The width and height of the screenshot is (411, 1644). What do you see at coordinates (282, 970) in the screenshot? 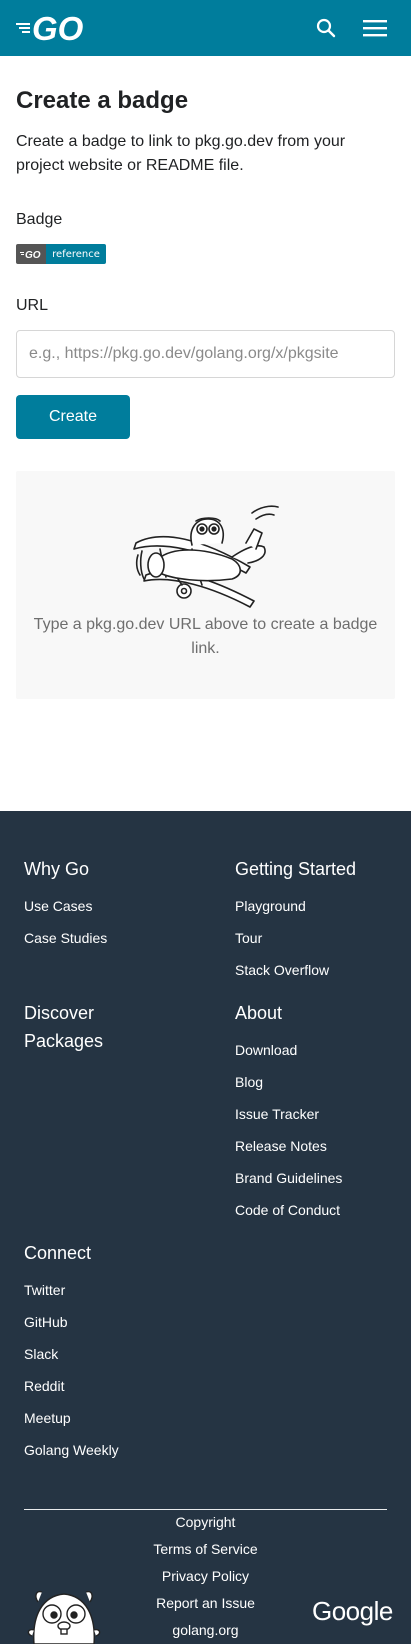
I see `footer-link-stack-overflow: Stack Overflow` at bounding box center [282, 970].